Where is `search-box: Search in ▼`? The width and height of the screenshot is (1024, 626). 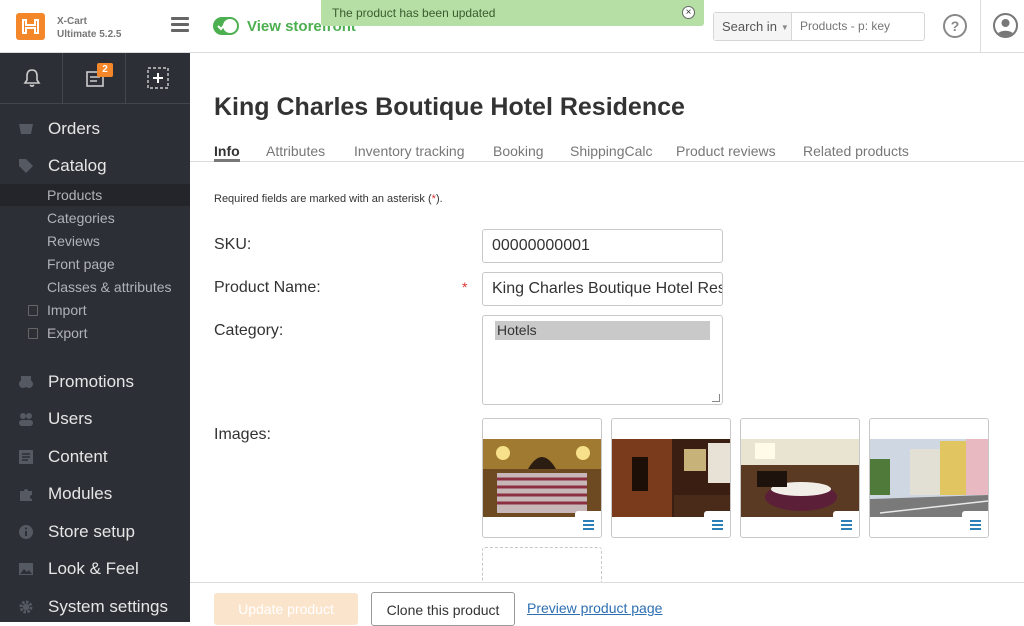 search-box: Search in ▼ is located at coordinates (819, 26).